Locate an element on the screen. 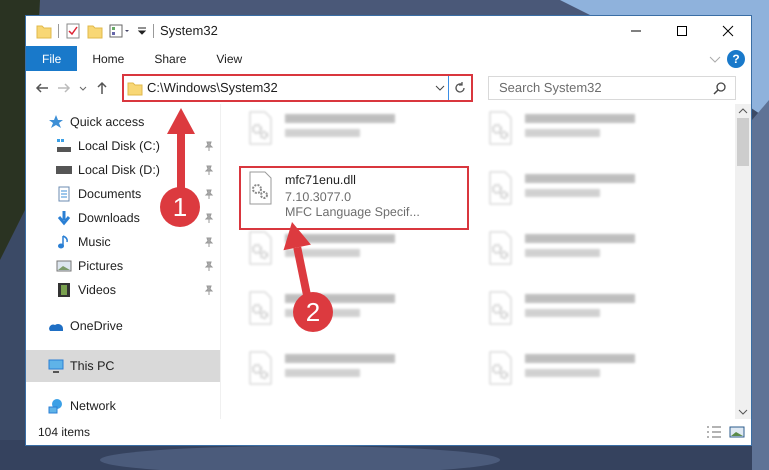 The width and height of the screenshot is (769, 470). search-icon is located at coordinates (720, 87).